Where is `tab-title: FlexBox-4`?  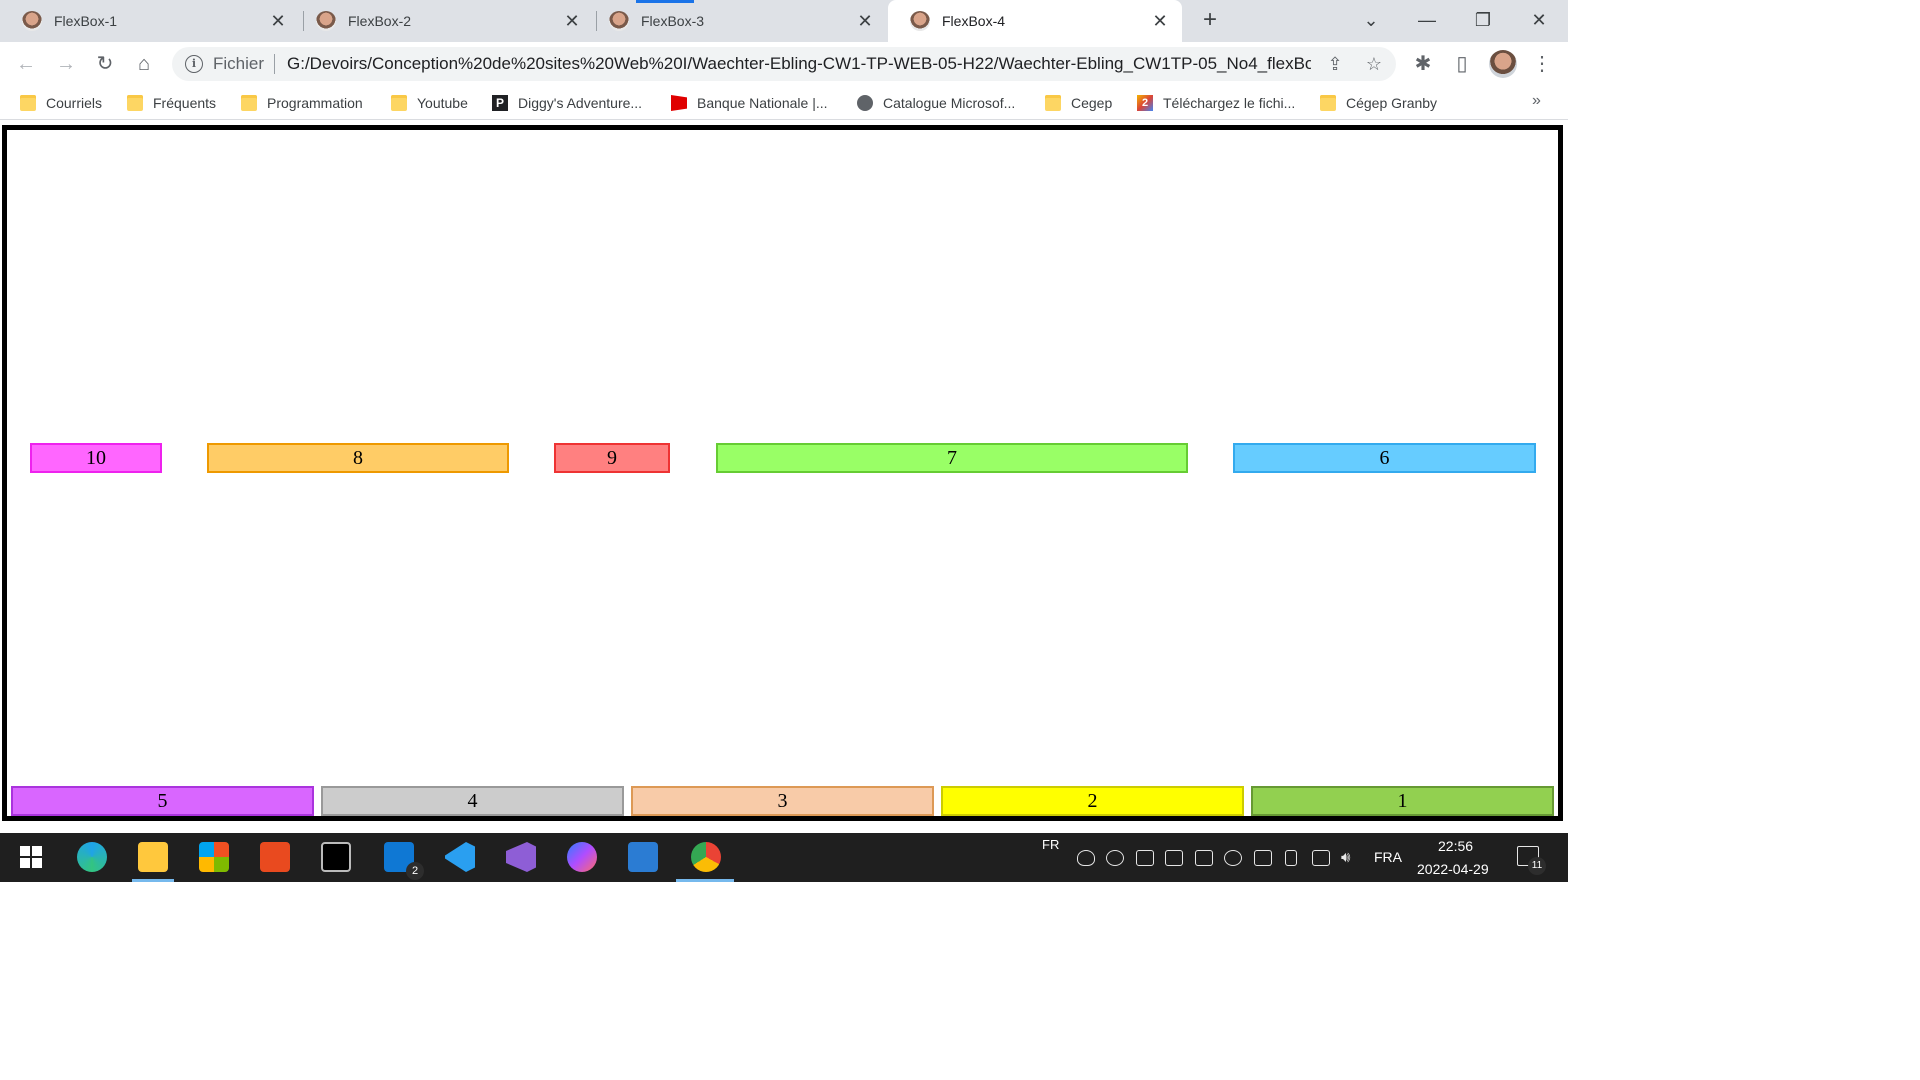 tab-title: FlexBox-4 is located at coordinates (974, 21).